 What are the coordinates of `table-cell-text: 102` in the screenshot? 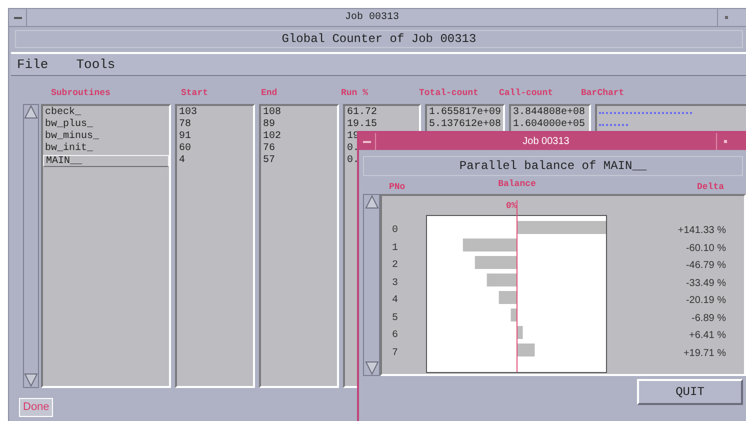 It's located at (272, 137).